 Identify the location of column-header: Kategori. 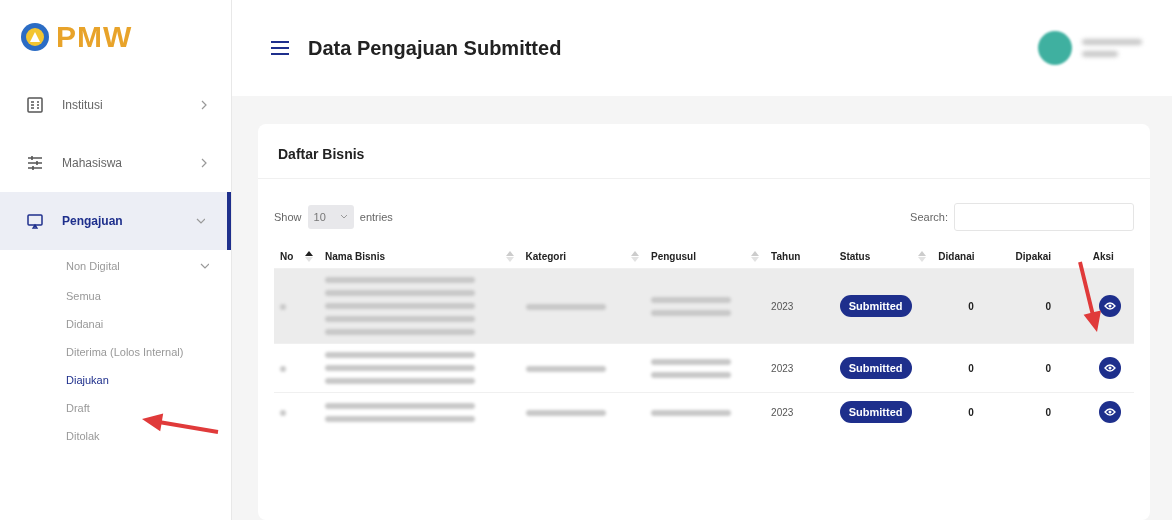
(582, 257).